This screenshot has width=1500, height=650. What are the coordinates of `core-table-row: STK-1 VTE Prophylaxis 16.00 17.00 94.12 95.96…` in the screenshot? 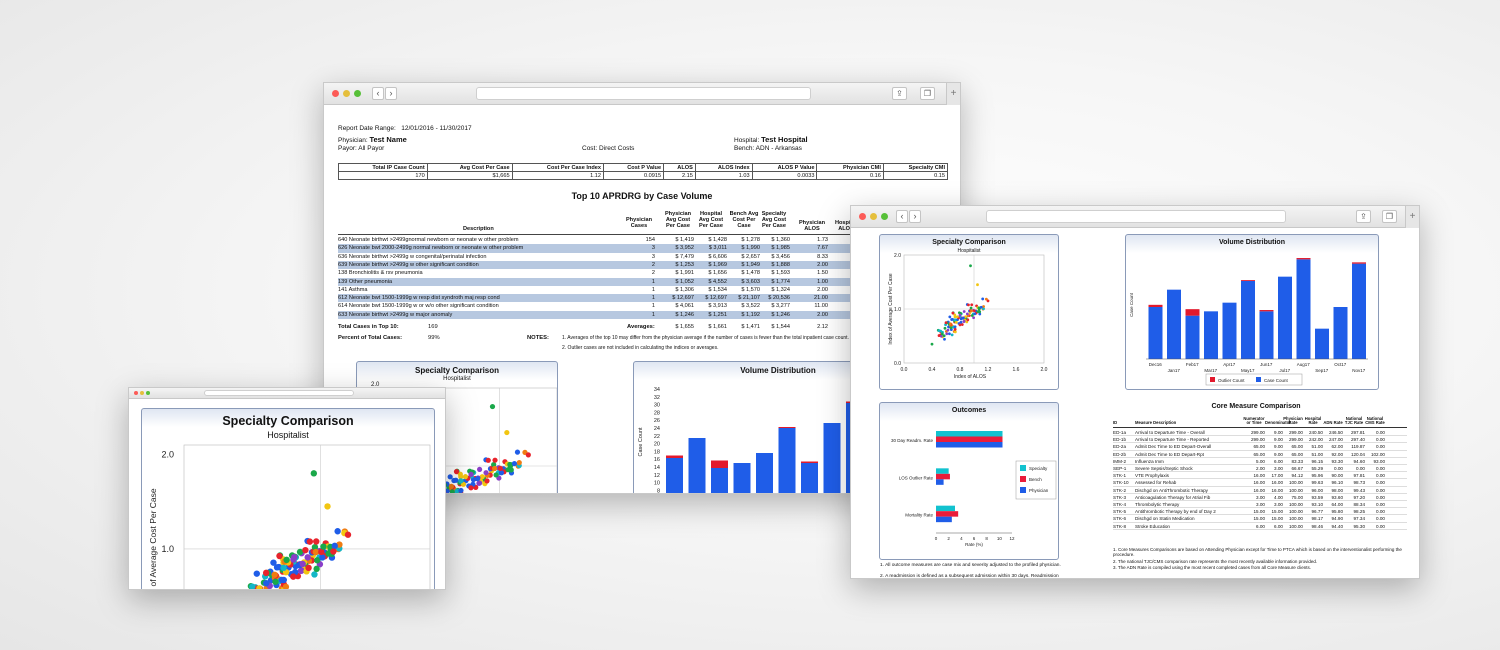 It's located at (1260, 476).